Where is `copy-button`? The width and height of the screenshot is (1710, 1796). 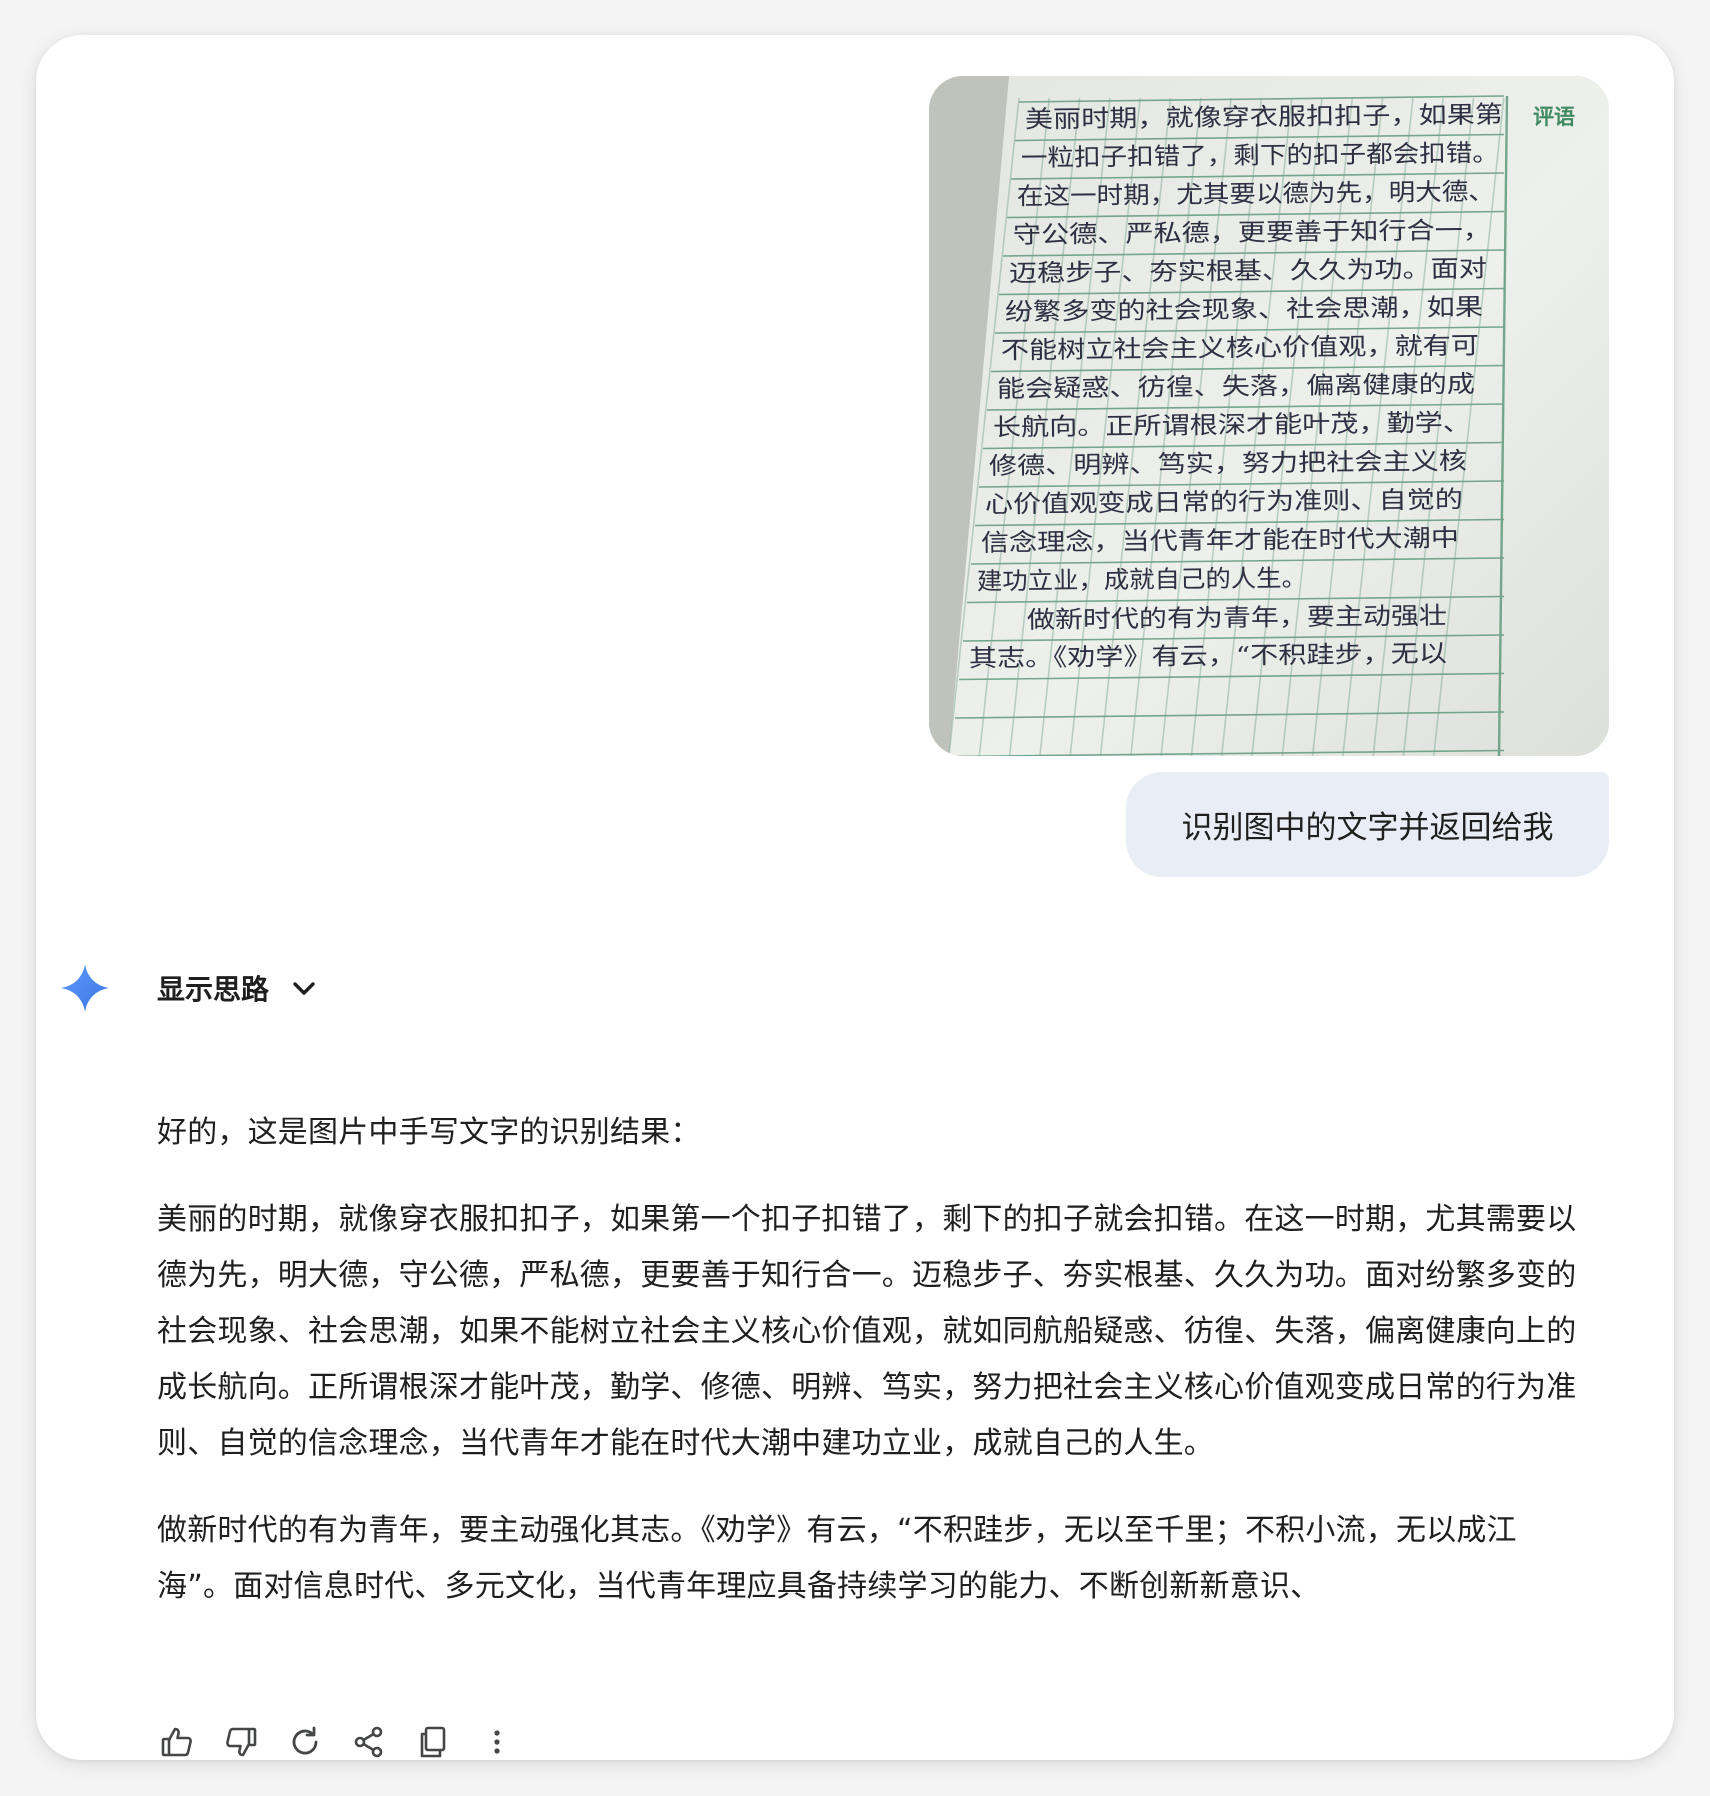
copy-button is located at coordinates (433, 1741).